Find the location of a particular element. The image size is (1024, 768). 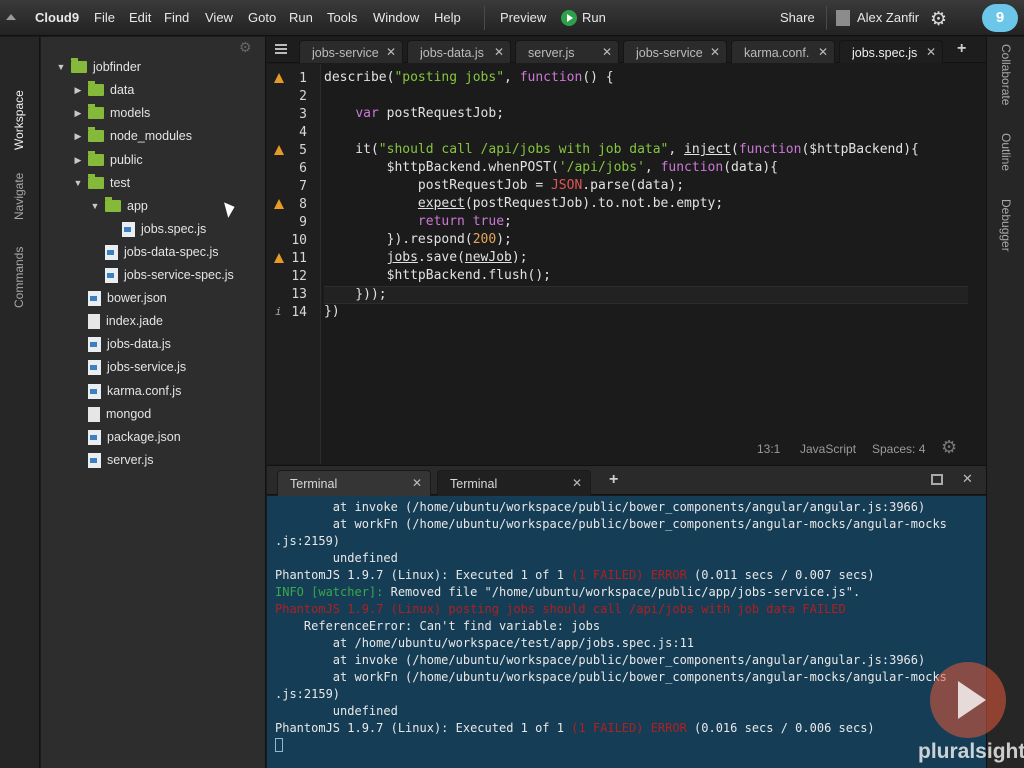

code-line: $httpBackend.flush(); is located at coordinates (437, 277).